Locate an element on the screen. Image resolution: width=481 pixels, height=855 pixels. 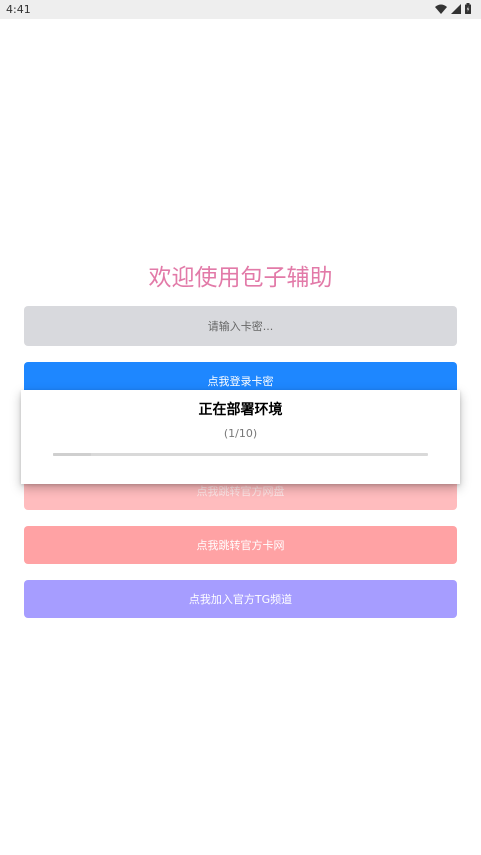
dialog-title: 正在部署环境 is located at coordinates (240, 410).